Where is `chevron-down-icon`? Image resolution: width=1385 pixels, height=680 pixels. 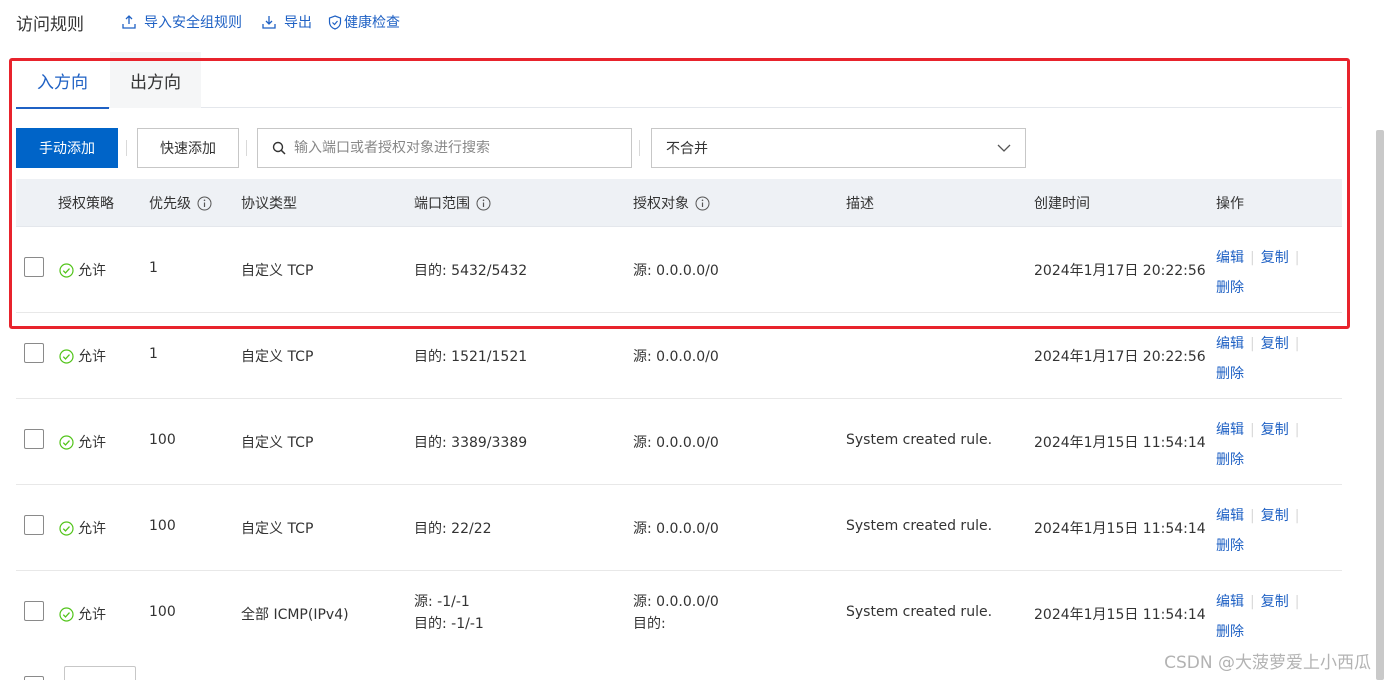 chevron-down-icon is located at coordinates (1004, 148).